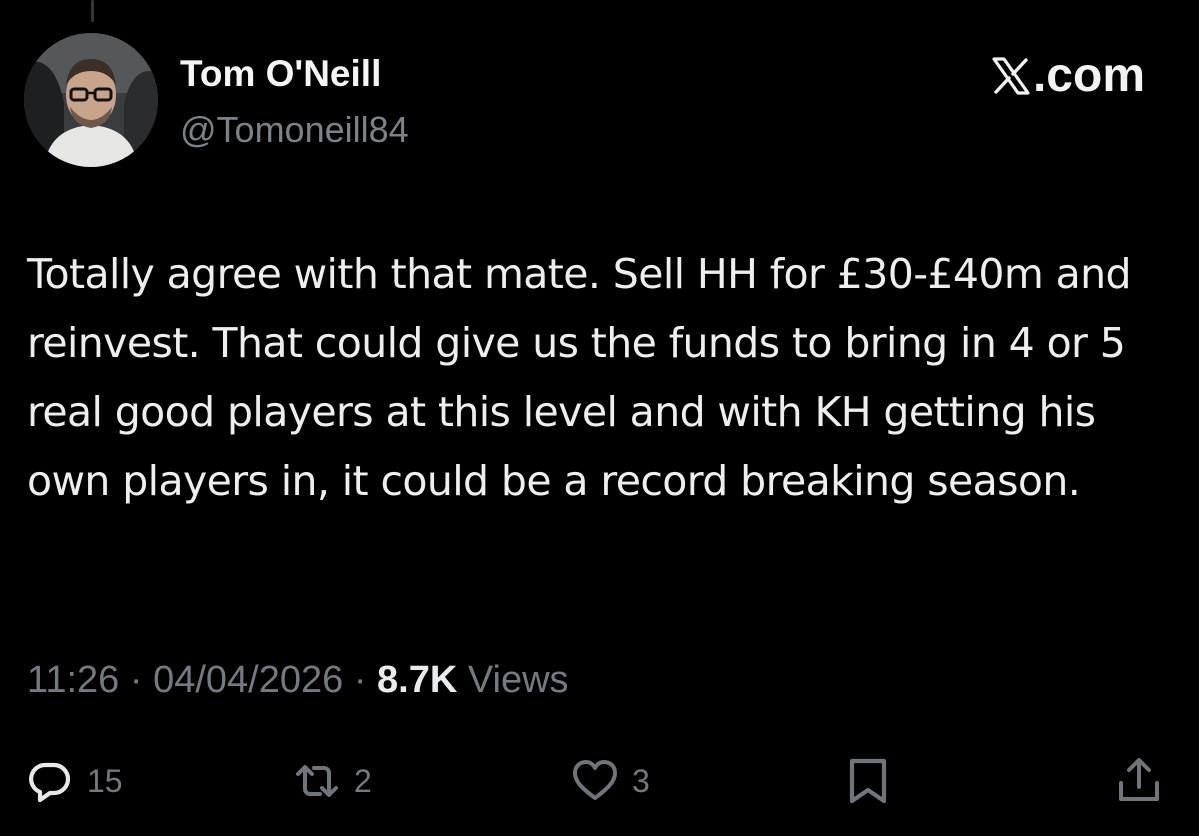  Describe the element at coordinates (248, 680) in the screenshot. I see `tweet-date: 04/04/2026` at that location.